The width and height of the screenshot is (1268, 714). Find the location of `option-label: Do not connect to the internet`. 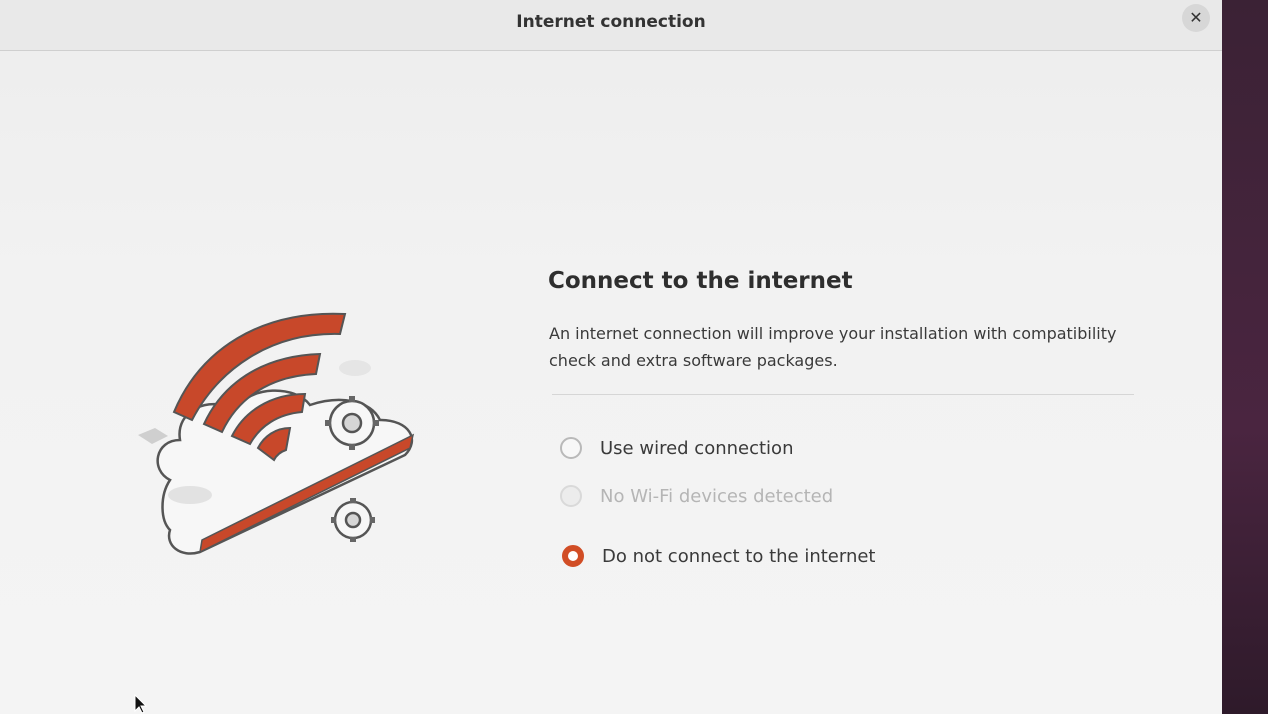

option-label: Do not connect to the internet is located at coordinates (739, 556).